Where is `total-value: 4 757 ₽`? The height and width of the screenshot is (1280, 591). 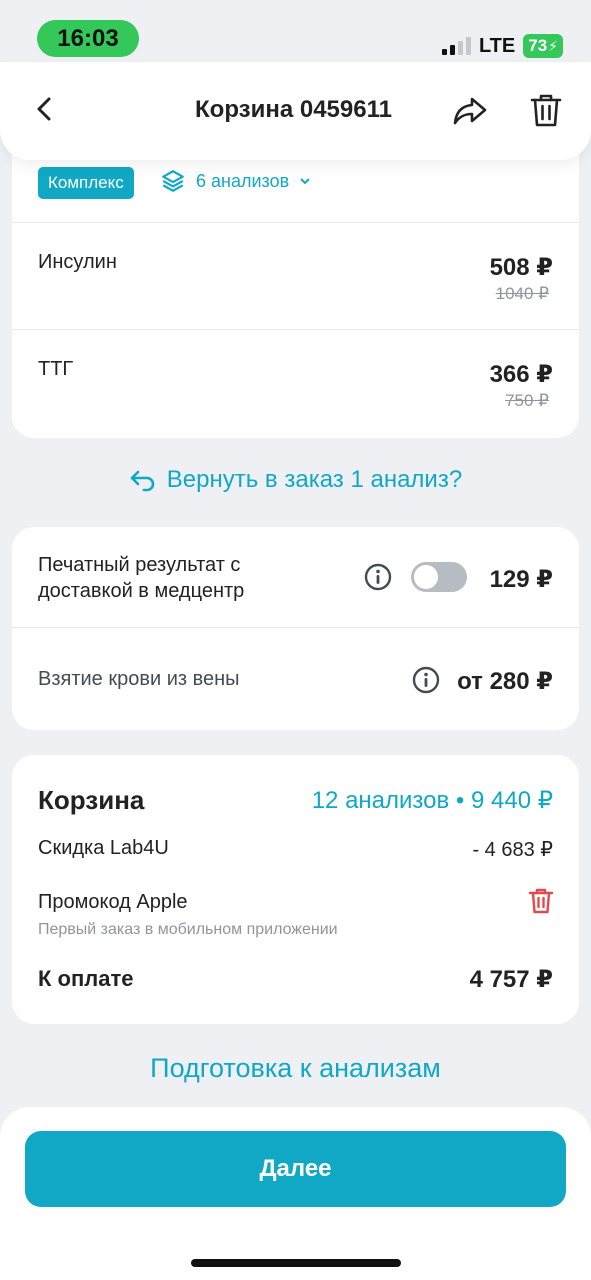
total-value: 4 757 ₽ is located at coordinates (511, 979).